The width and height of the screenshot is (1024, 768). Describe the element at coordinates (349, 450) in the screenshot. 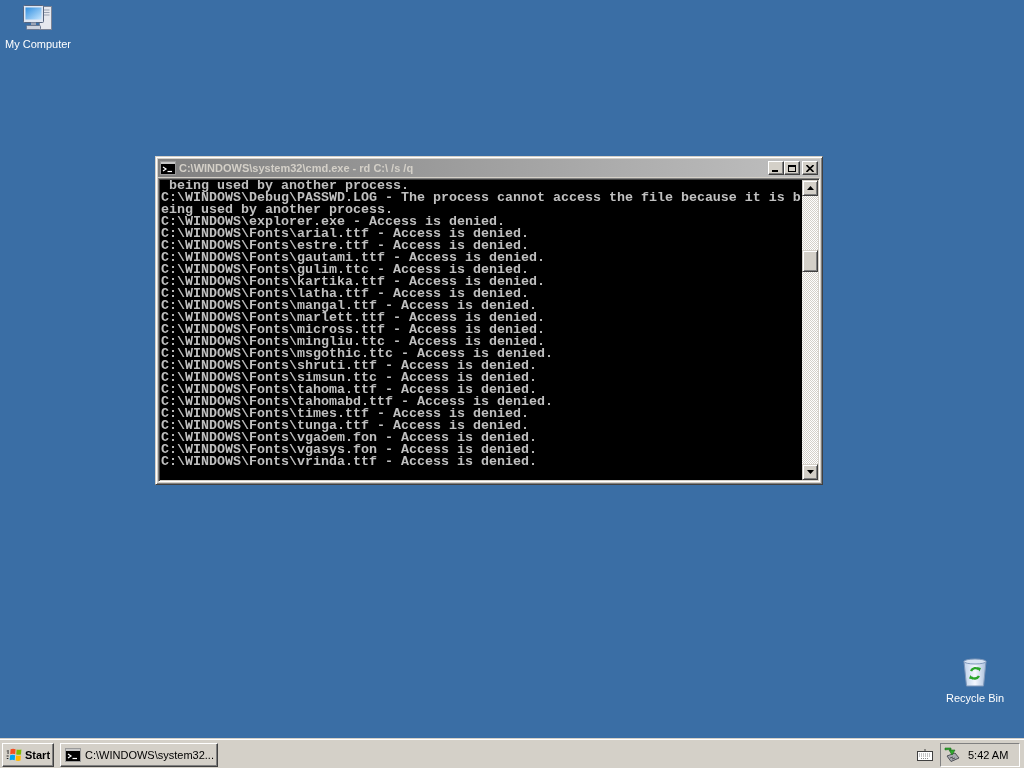

I see `console-line: C:\WINDOWS\Fonts\vgasys.fon - Access is denied.` at that location.